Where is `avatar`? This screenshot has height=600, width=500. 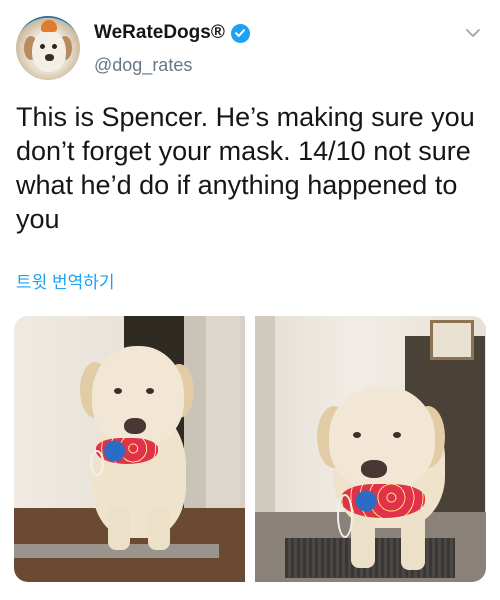 avatar is located at coordinates (48, 48).